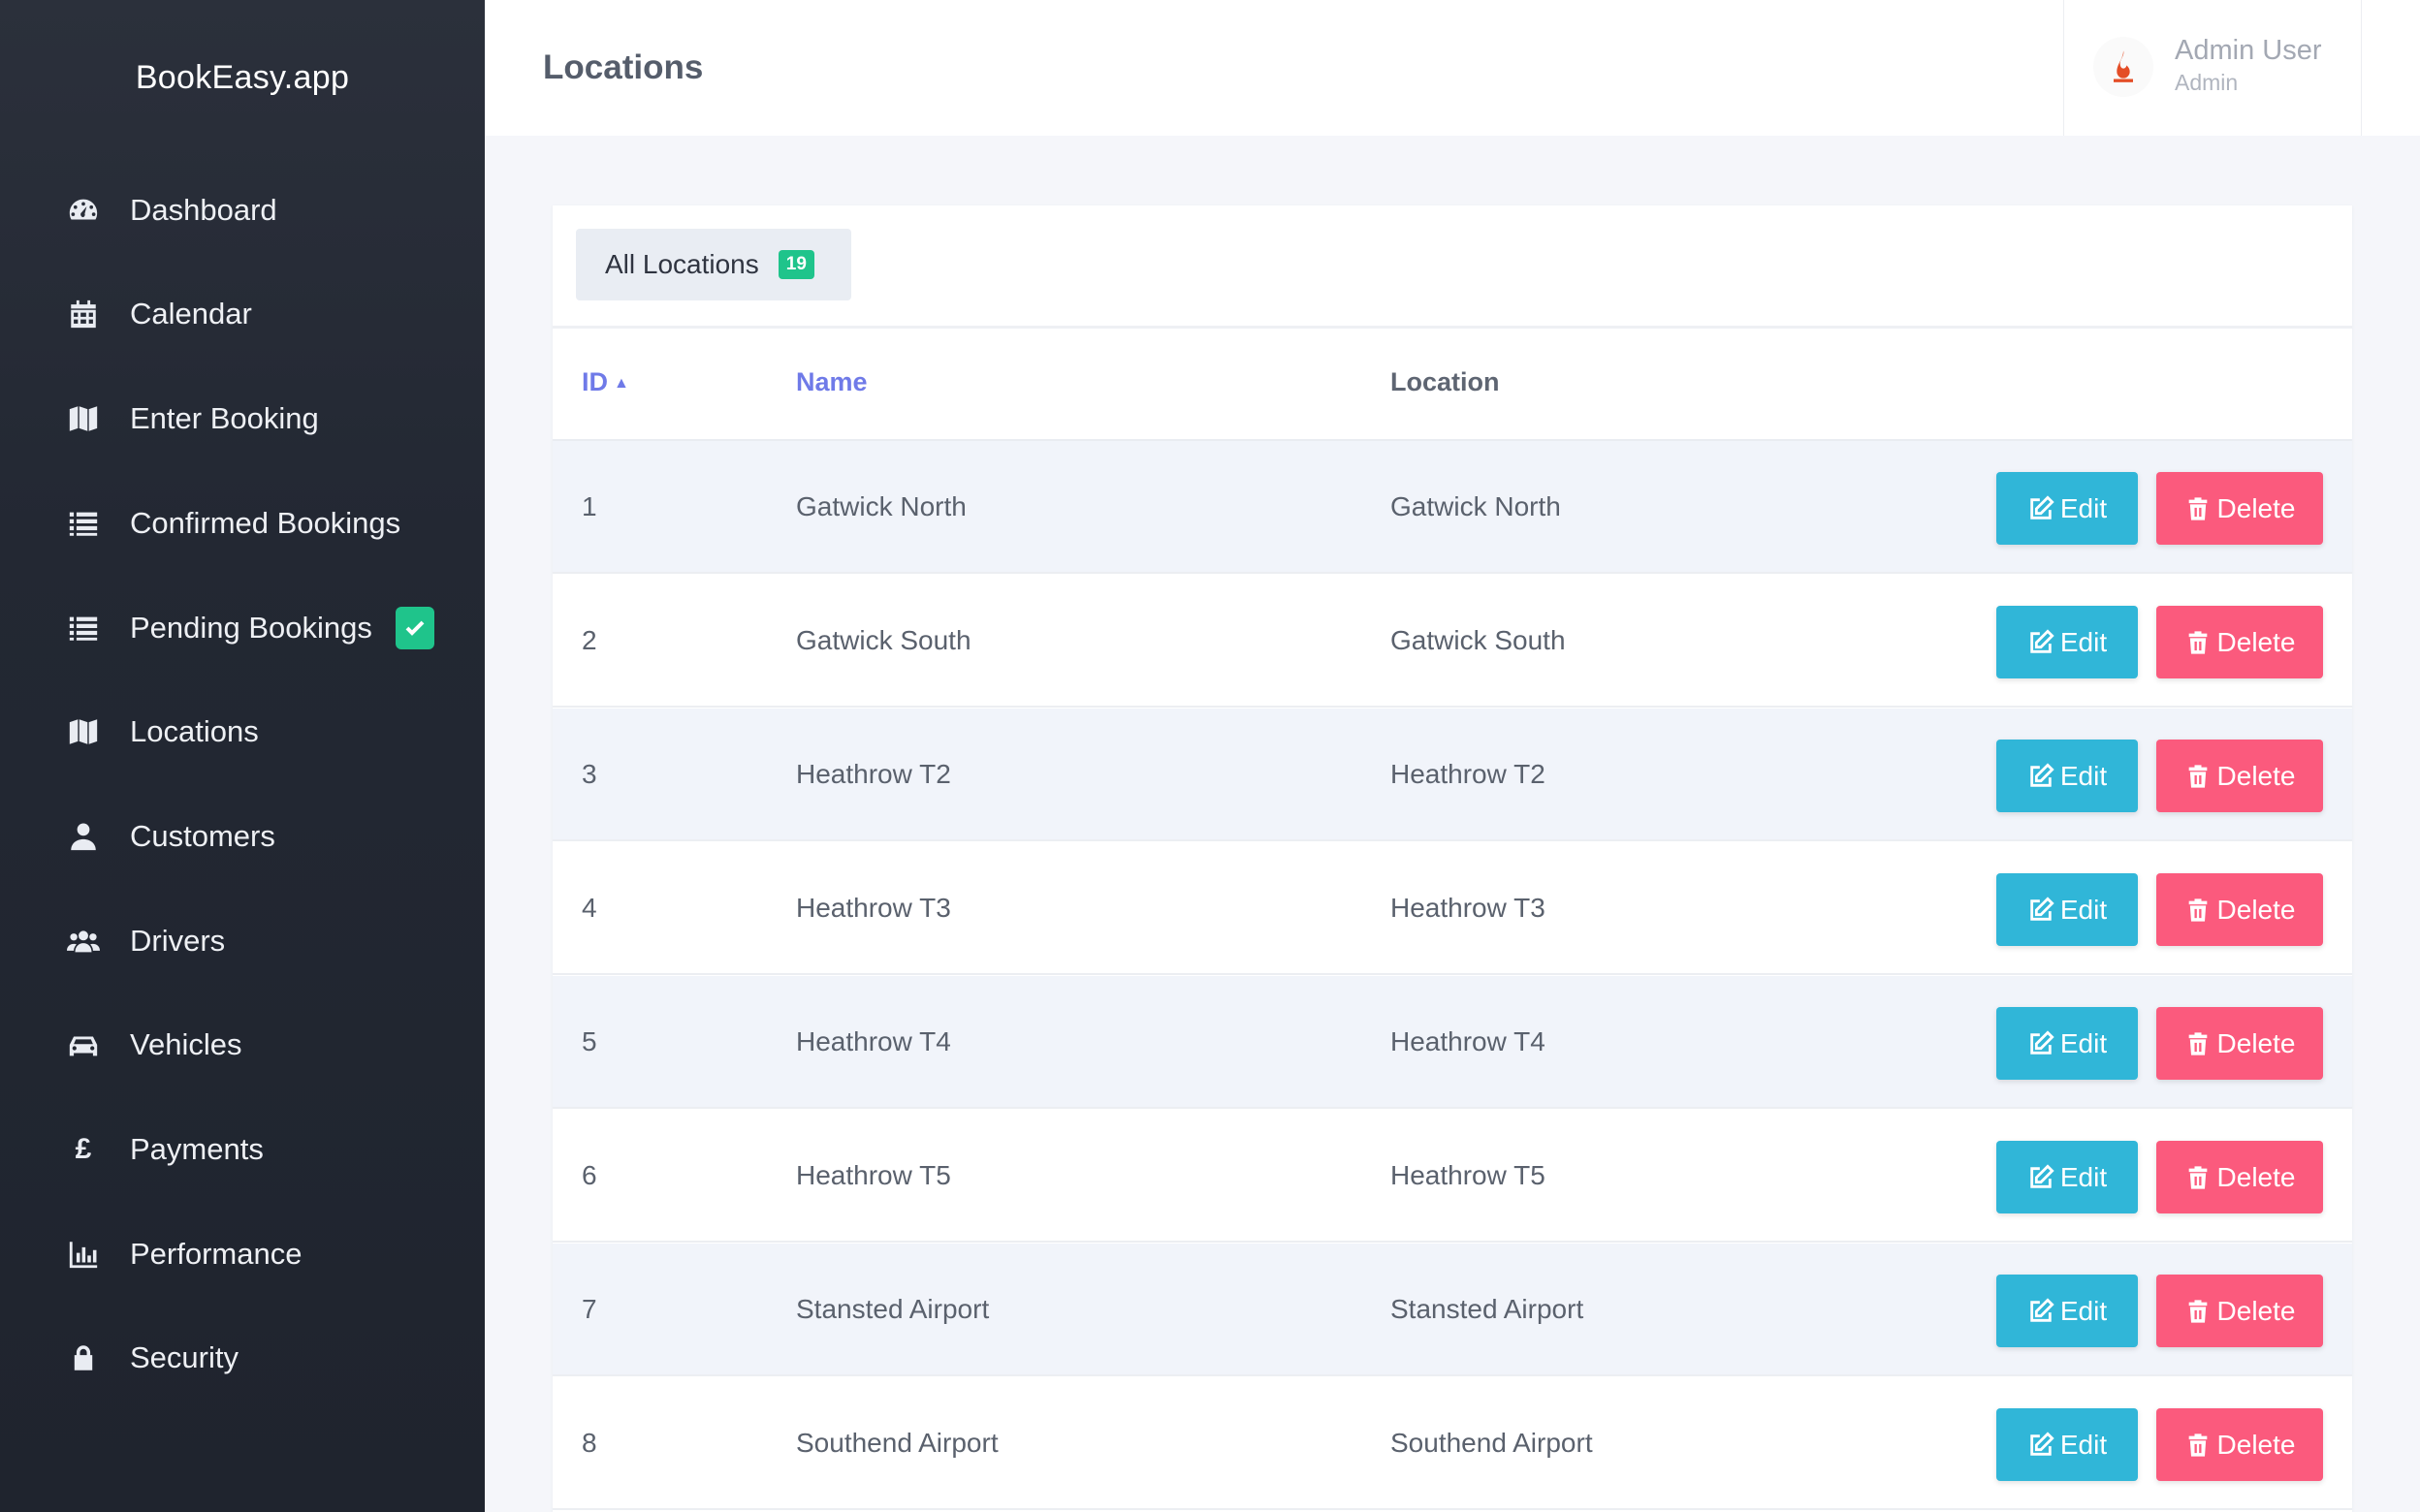  Describe the element at coordinates (194, 731) in the screenshot. I see `sidebar-item-label: Locations` at that location.